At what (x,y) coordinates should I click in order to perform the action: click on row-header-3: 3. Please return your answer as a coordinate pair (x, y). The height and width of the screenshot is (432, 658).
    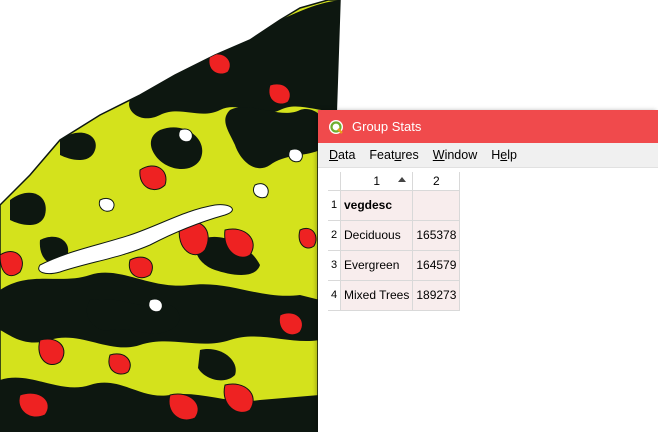
    Looking at the image, I should click on (334, 265).